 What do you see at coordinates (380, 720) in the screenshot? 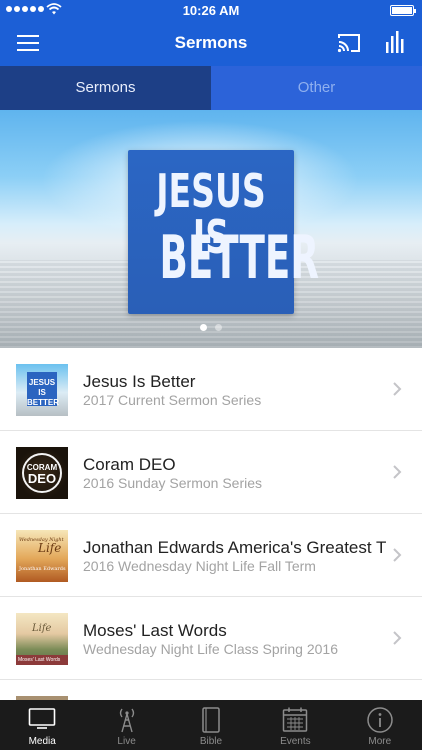
I see `info-icon` at bounding box center [380, 720].